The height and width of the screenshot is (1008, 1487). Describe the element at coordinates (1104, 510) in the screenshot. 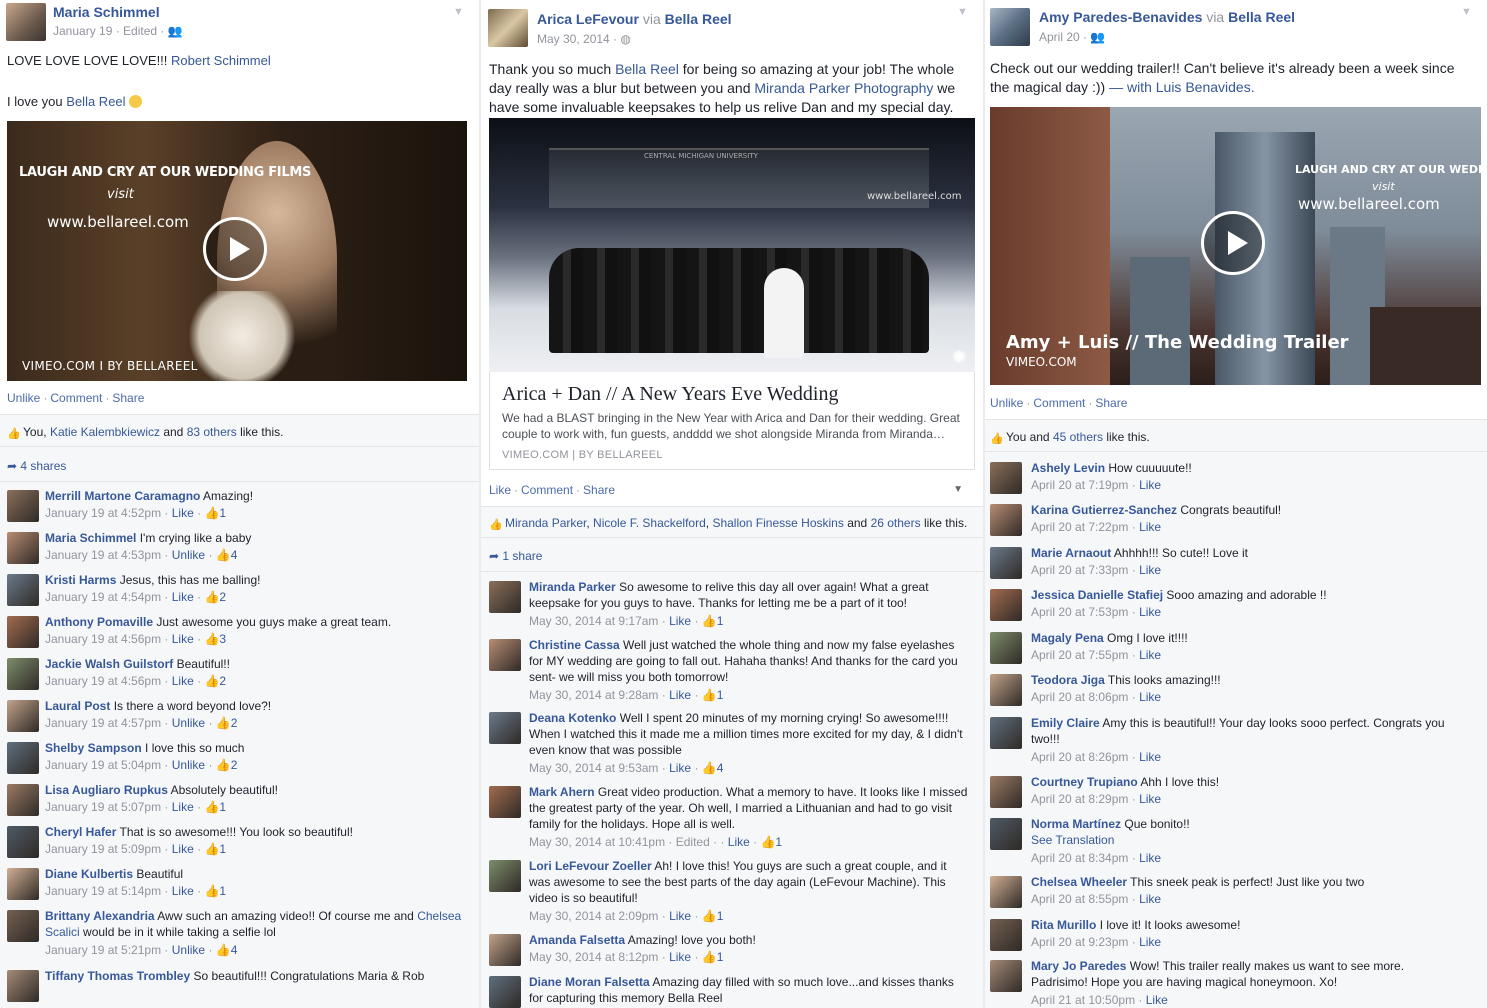

I see `commenter-name: Karina Gutierrez-Sanchez` at that location.